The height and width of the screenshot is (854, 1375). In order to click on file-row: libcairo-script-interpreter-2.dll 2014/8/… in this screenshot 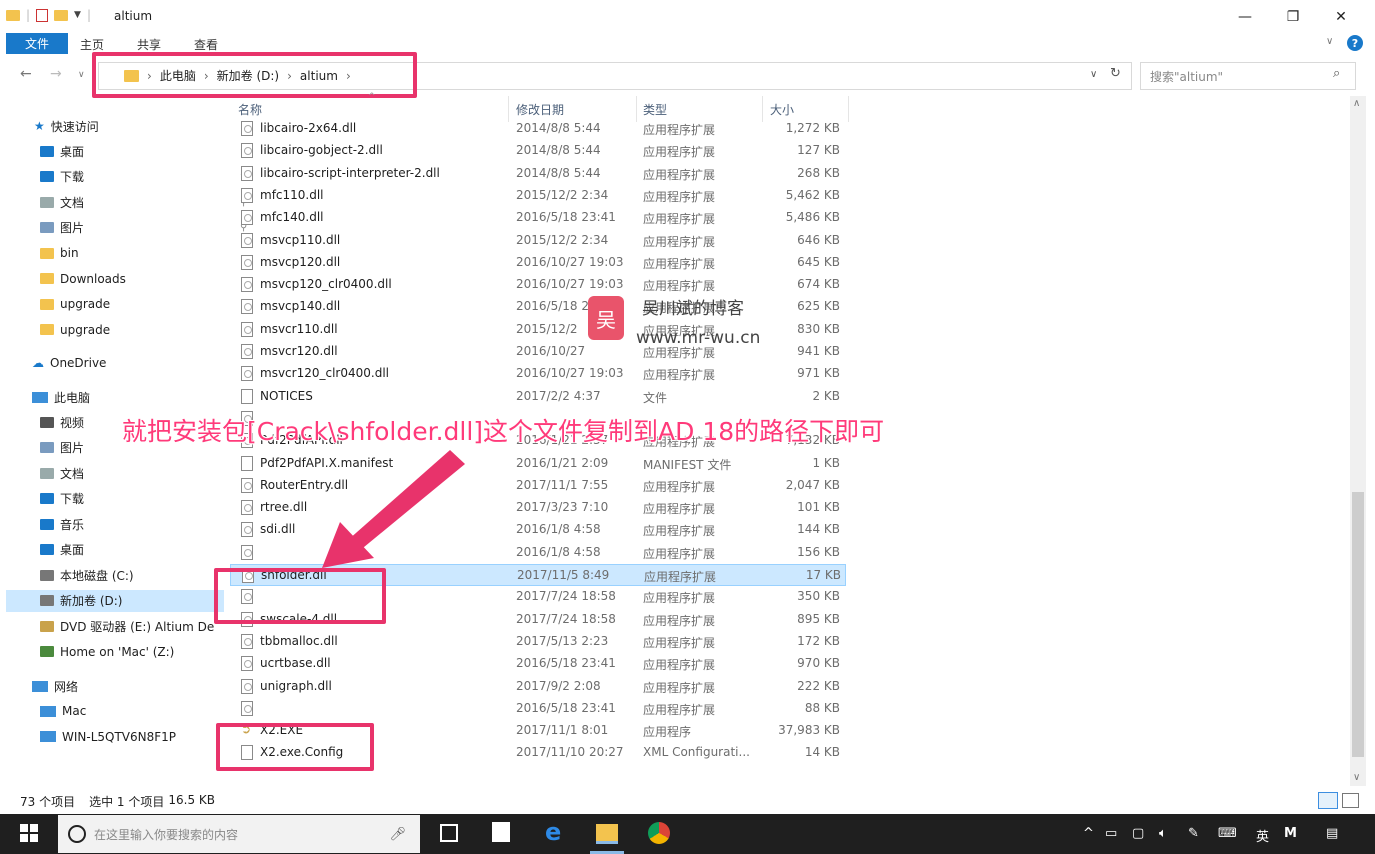, I will do `click(538, 174)`.